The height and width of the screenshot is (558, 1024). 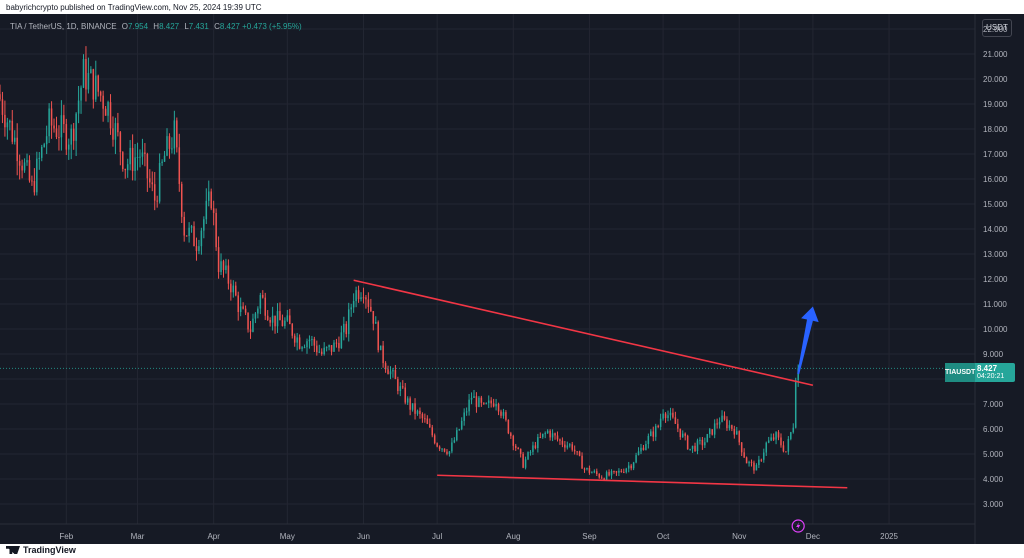 What do you see at coordinates (987, 368) in the screenshot?
I see `price-tag-price: 8.427` at bounding box center [987, 368].